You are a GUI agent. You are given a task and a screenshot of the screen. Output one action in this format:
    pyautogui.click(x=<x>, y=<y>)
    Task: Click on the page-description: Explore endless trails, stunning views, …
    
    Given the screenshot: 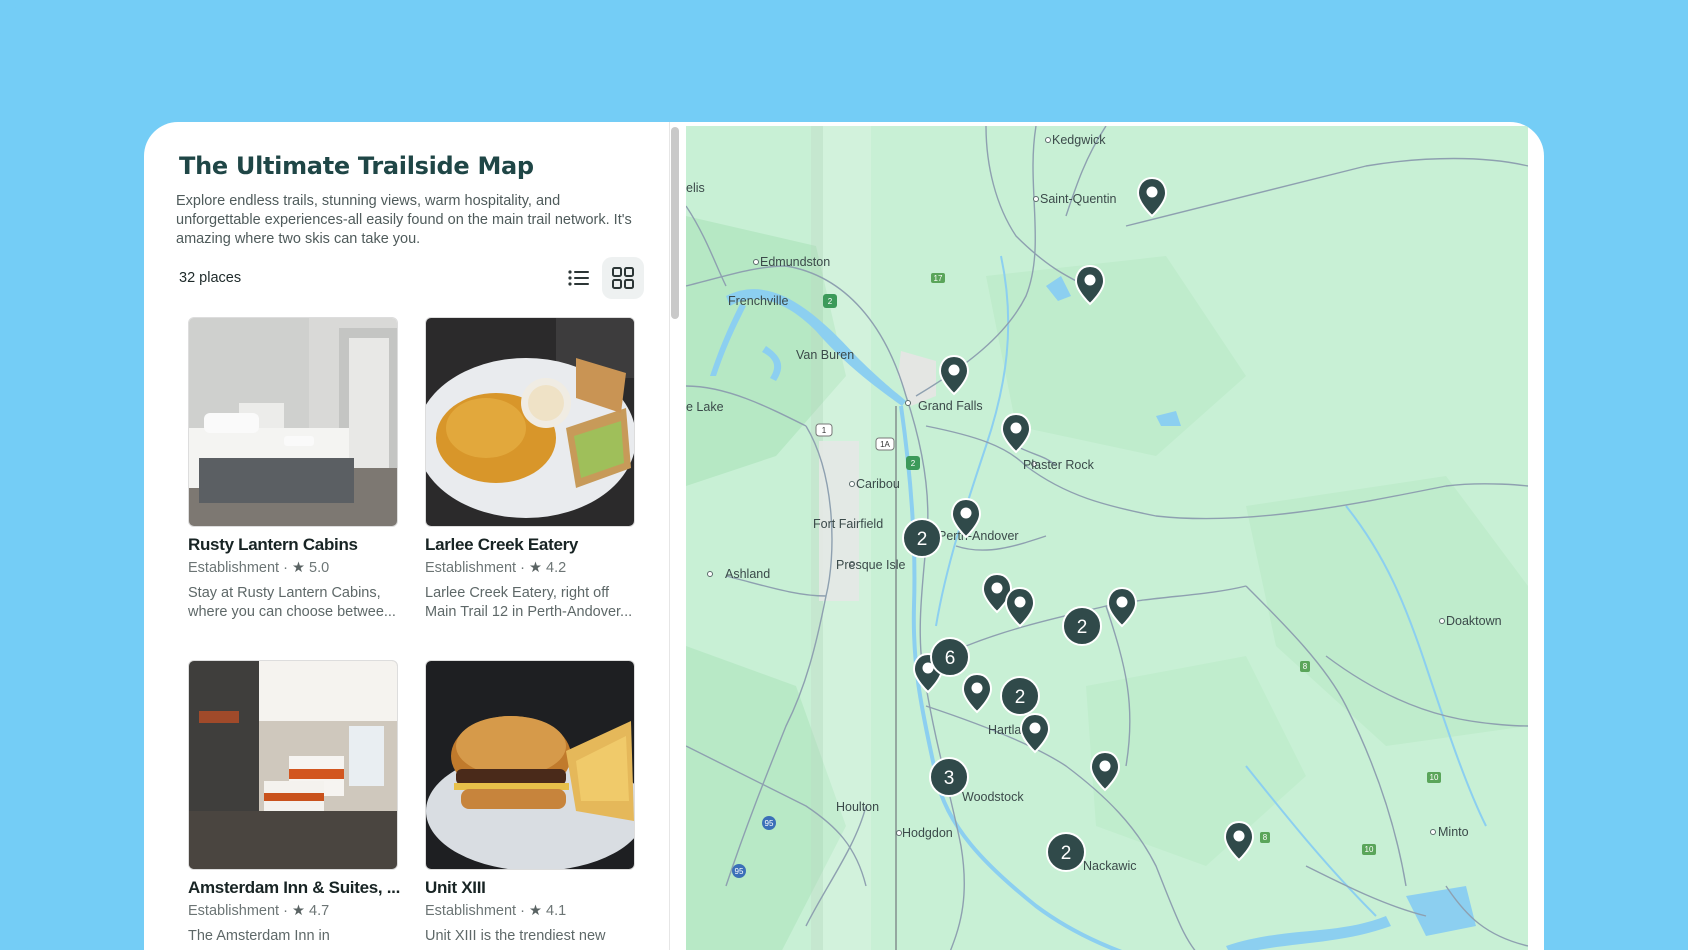 What is the action you would take?
    pyautogui.click(x=416, y=220)
    